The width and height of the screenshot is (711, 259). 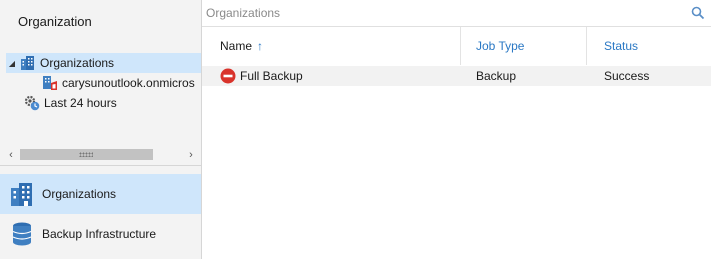 I want to click on tree-item-label: Organizations, so click(x=77, y=63).